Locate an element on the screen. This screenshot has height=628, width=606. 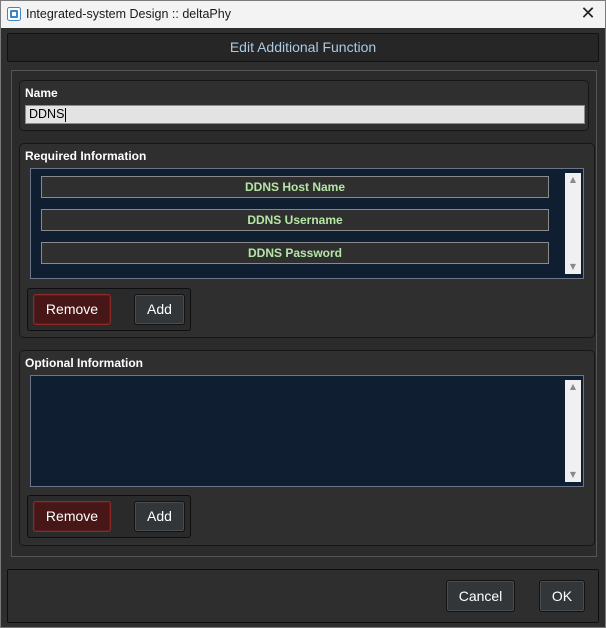
optional-button-group: Remove Add is located at coordinates (109, 516).